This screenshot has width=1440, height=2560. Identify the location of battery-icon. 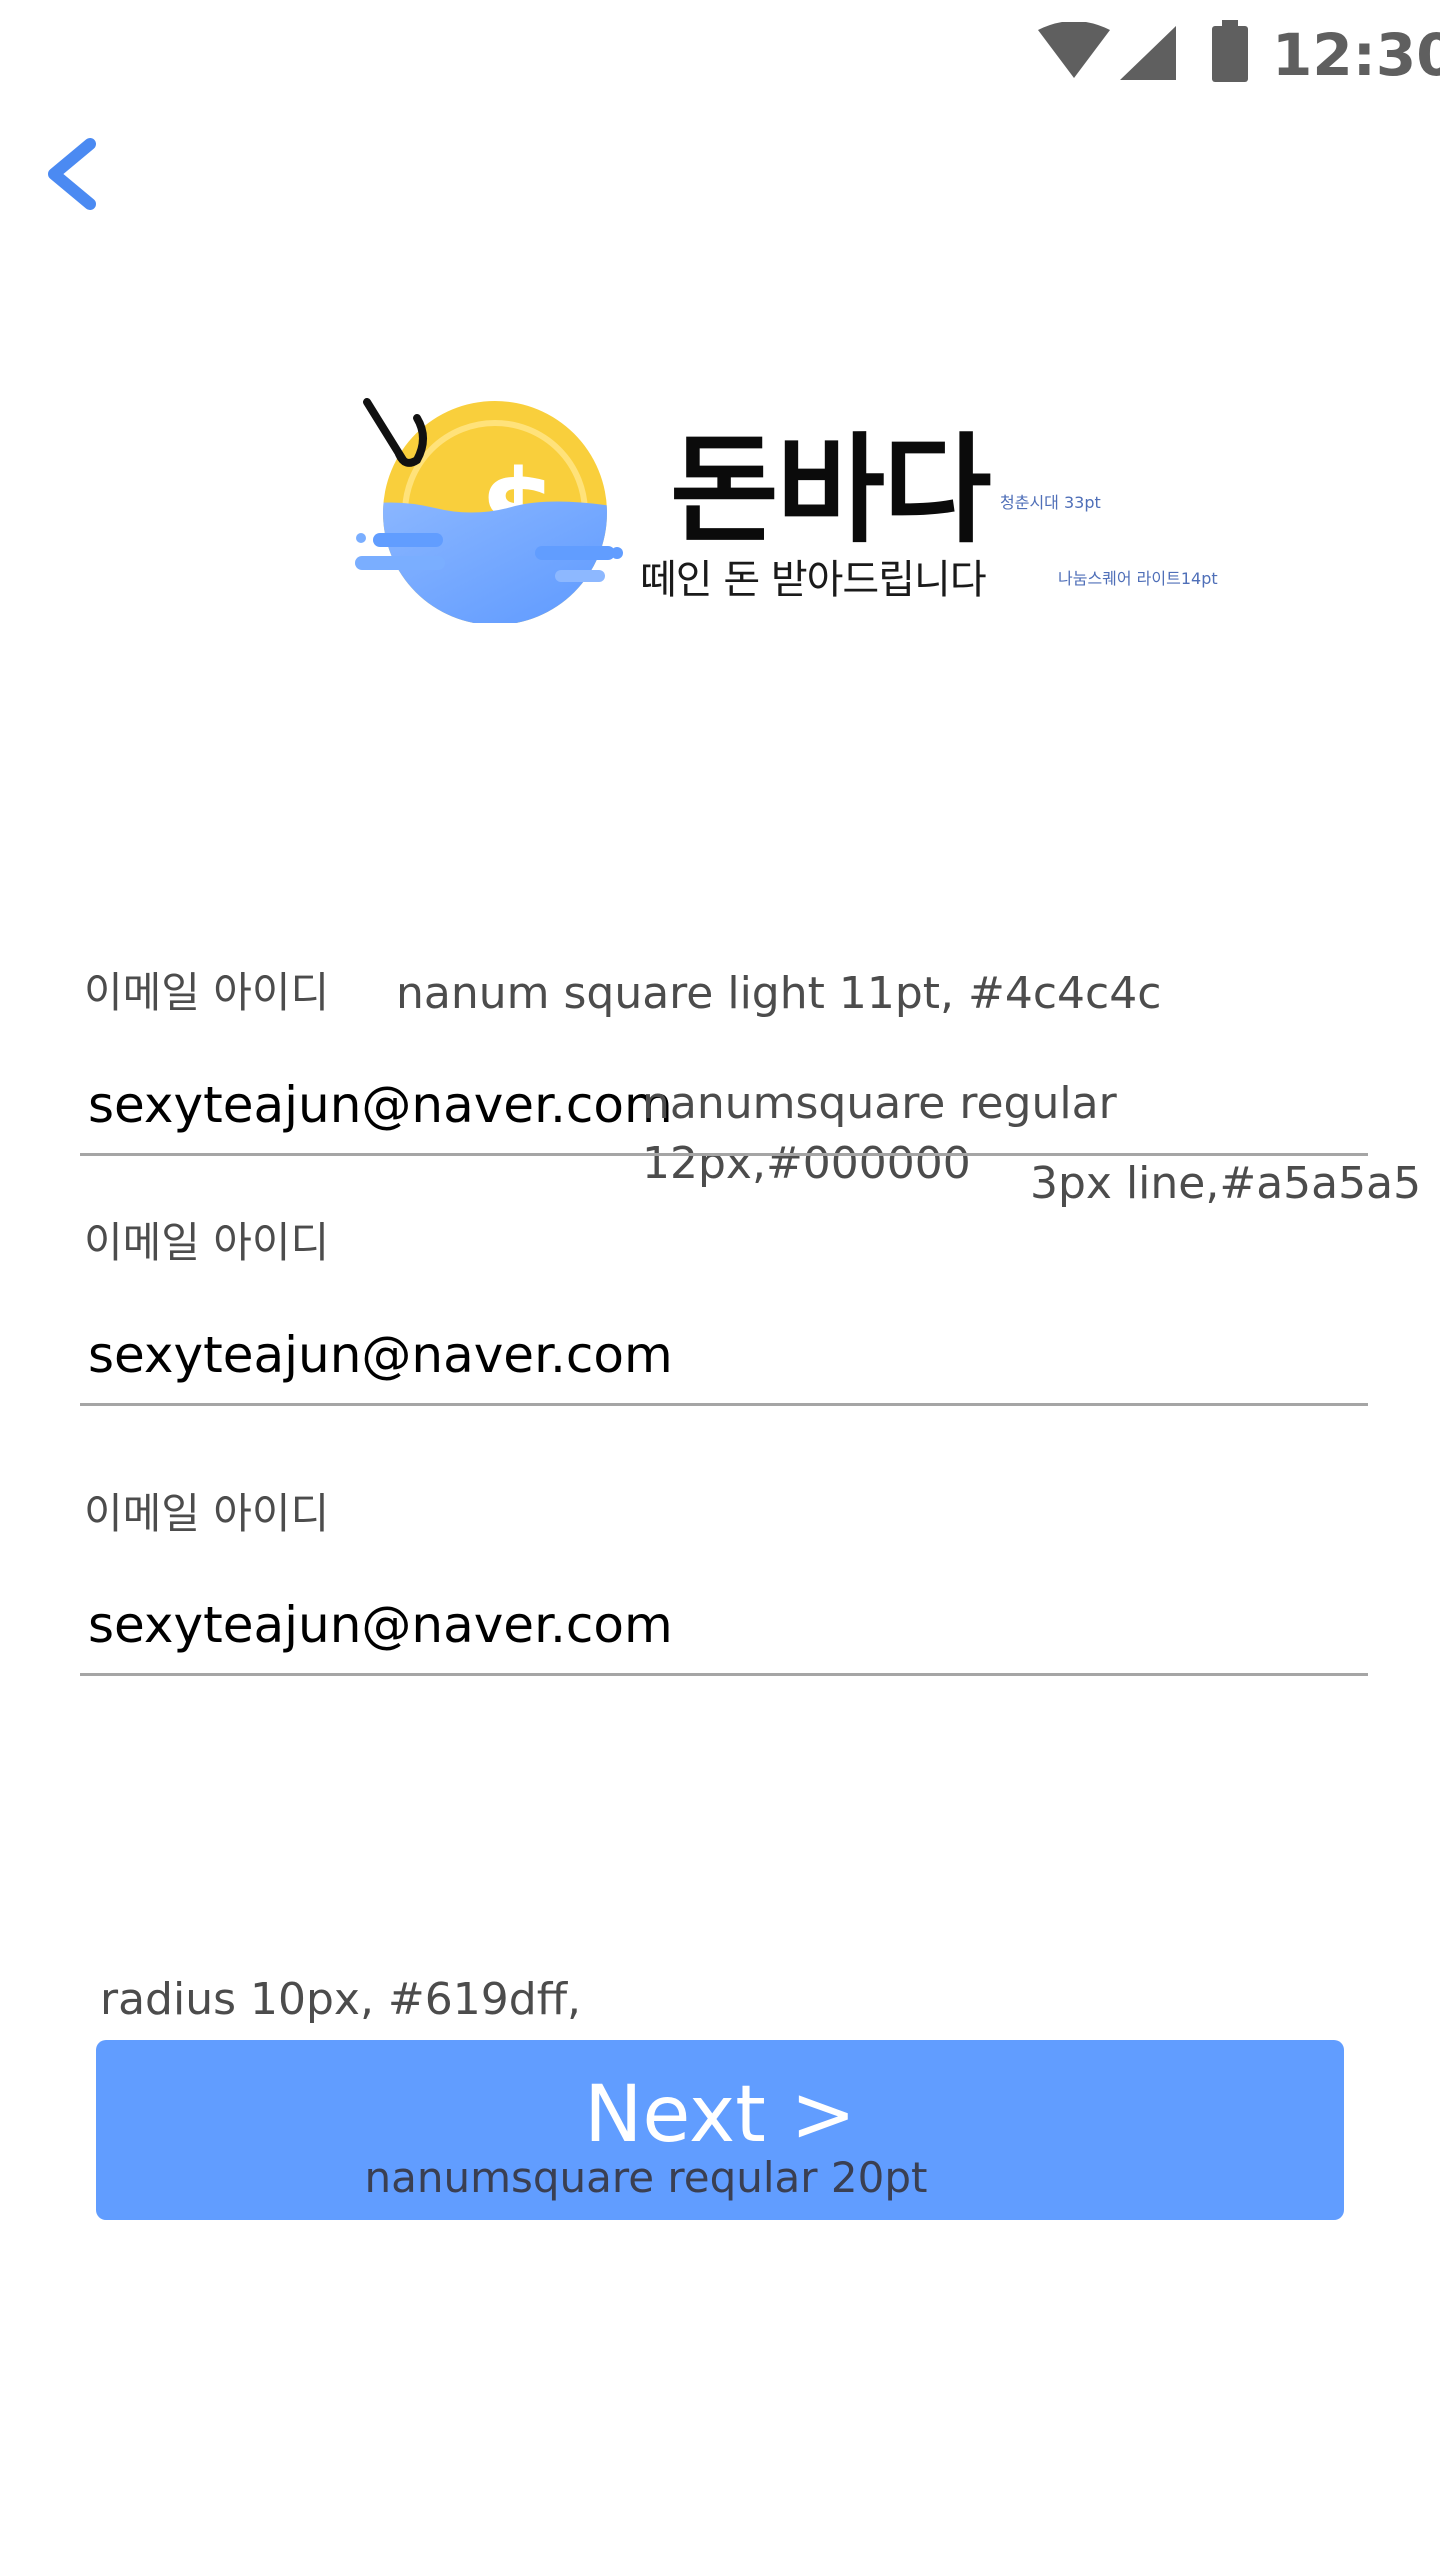
(1230, 51).